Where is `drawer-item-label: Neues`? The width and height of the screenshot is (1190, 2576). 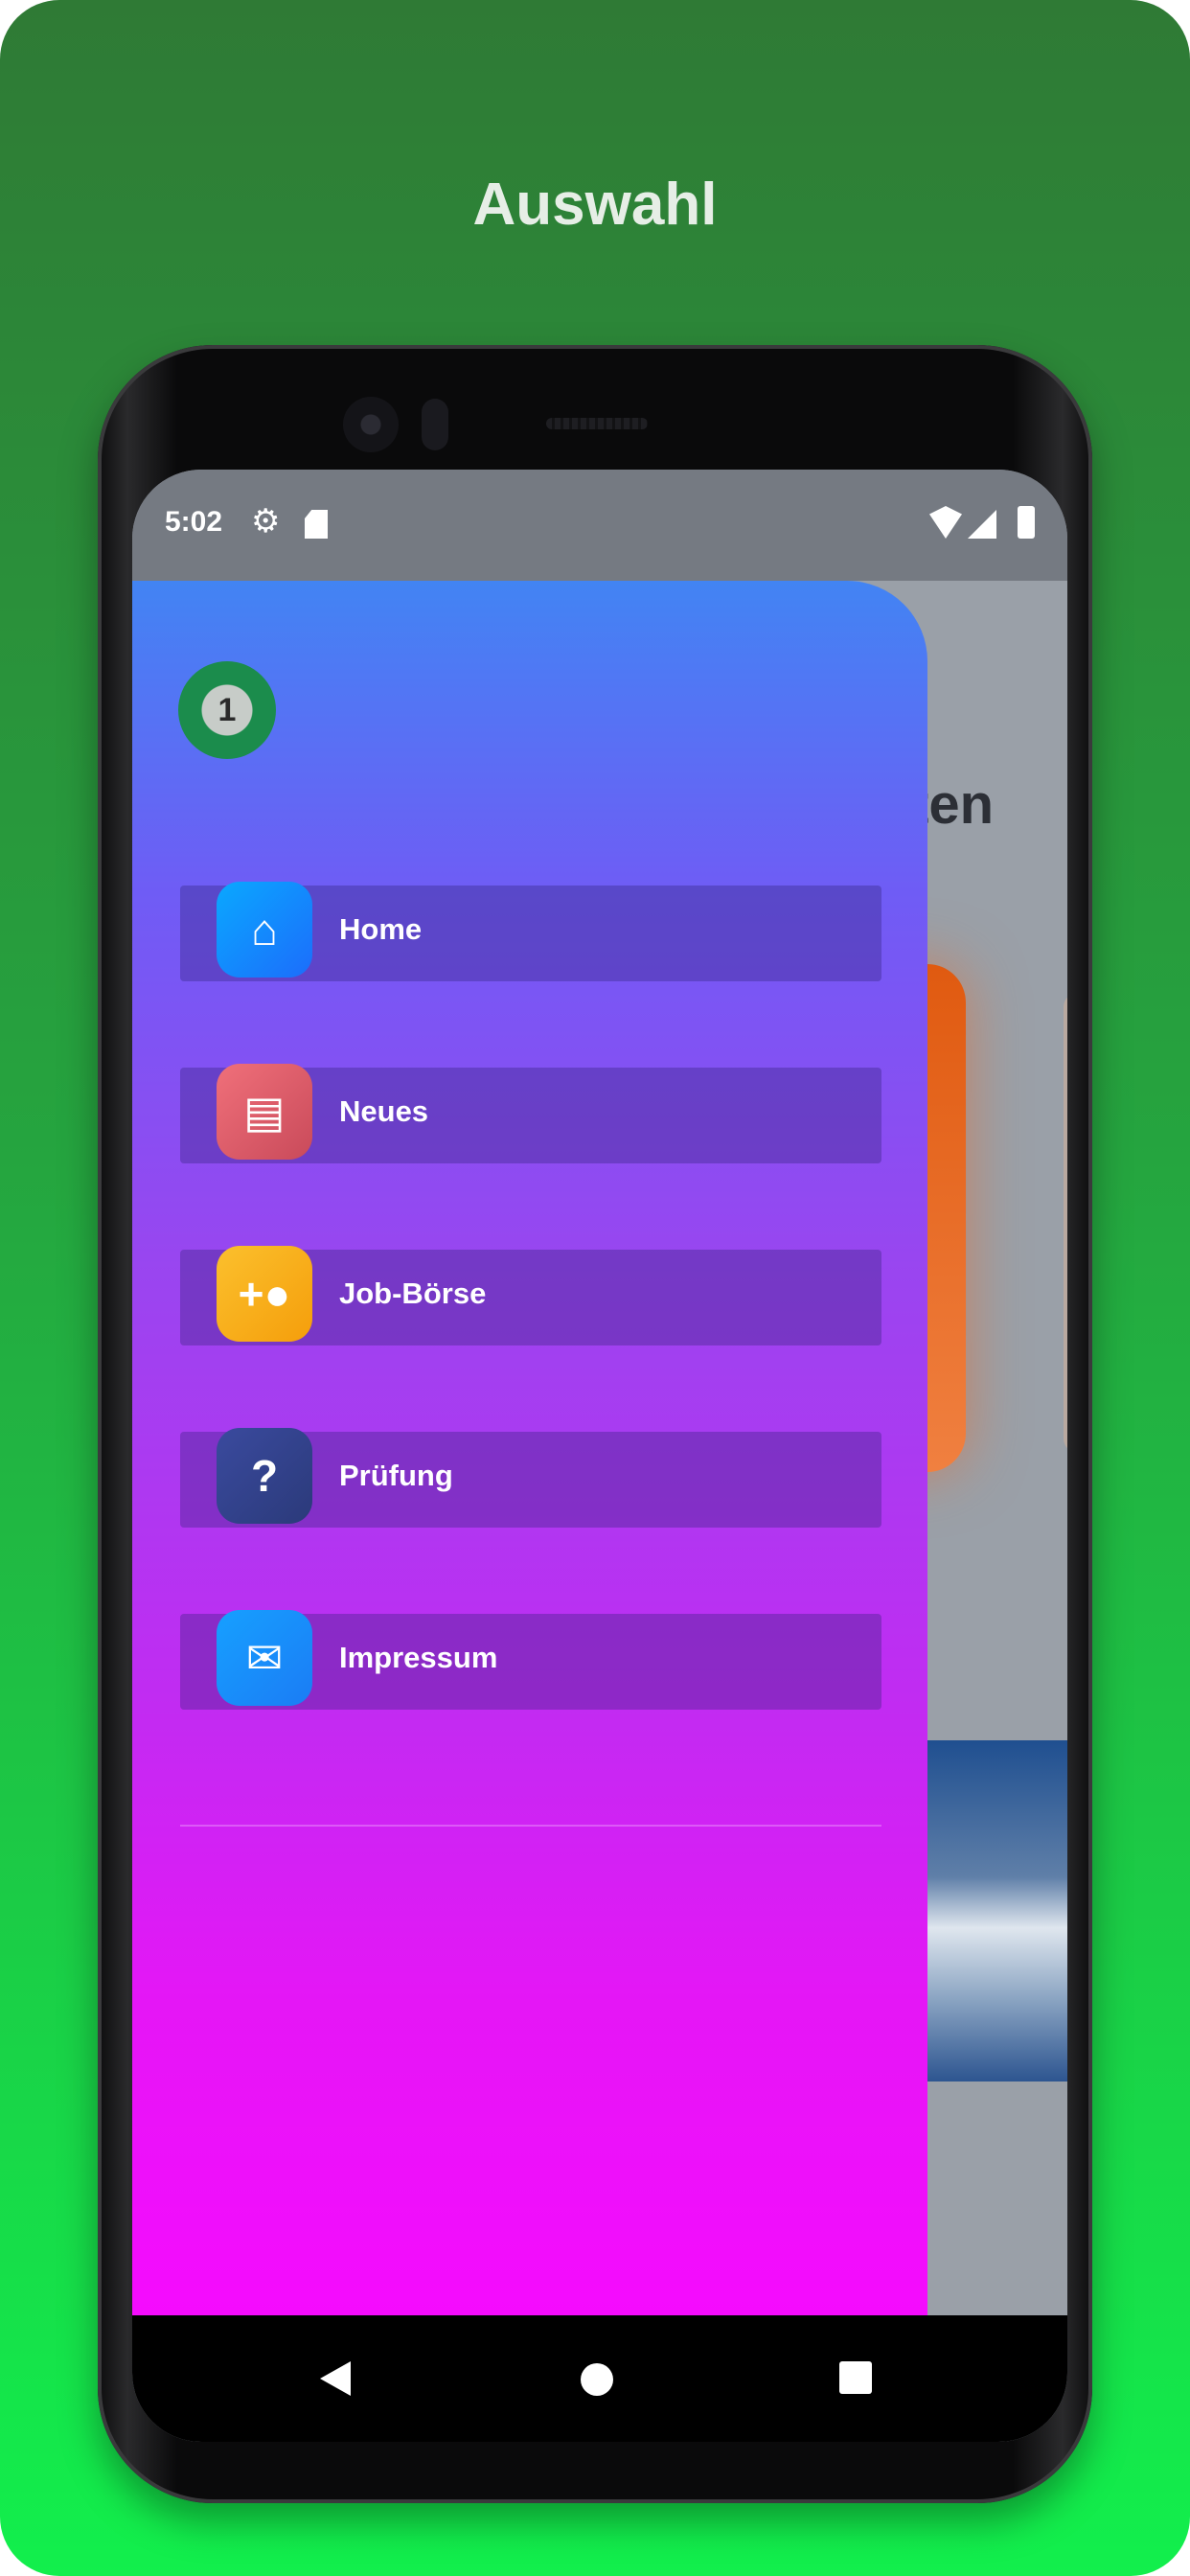
drawer-item-label: Neues is located at coordinates (384, 1111).